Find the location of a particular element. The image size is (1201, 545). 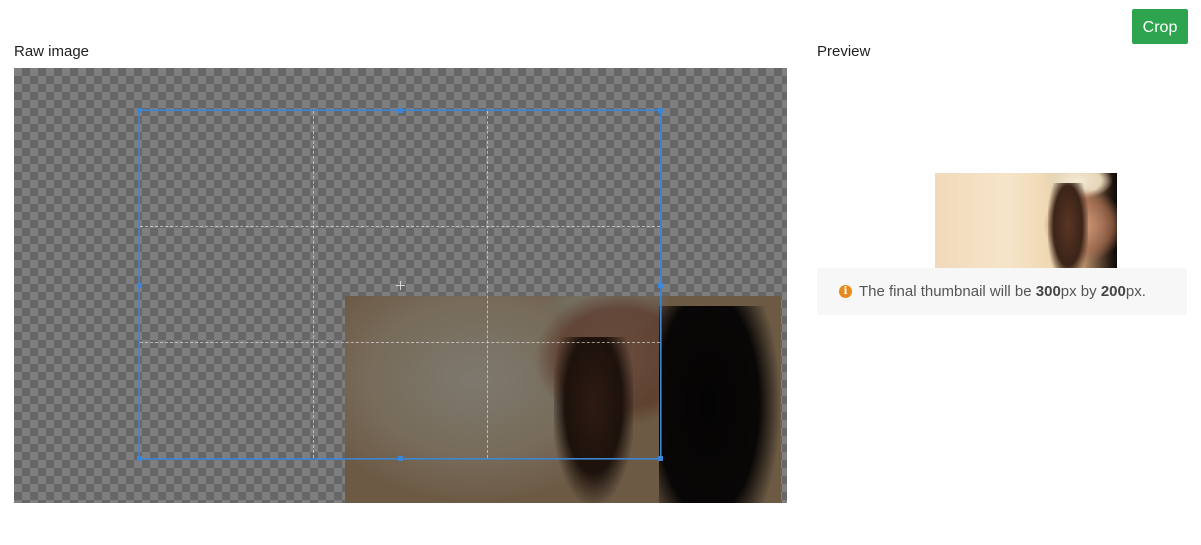

thumbnail-preview is located at coordinates (1026, 220).